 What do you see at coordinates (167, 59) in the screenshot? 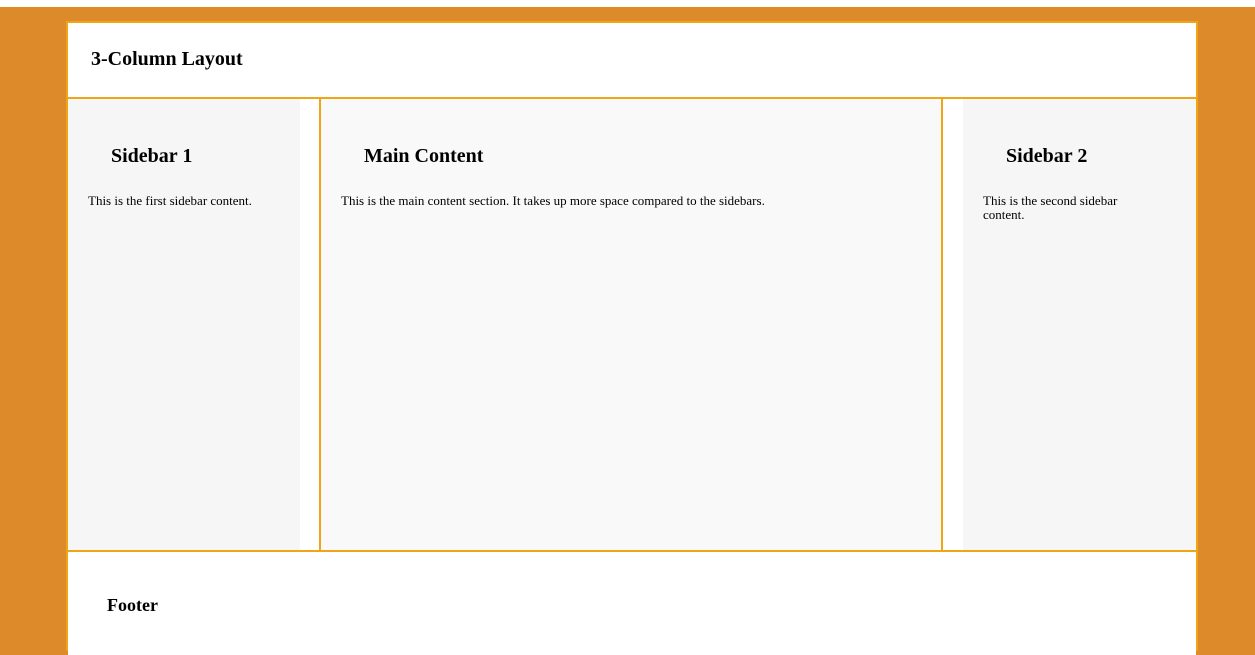
I see `page-title: 3-Column Layout` at bounding box center [167, 59].